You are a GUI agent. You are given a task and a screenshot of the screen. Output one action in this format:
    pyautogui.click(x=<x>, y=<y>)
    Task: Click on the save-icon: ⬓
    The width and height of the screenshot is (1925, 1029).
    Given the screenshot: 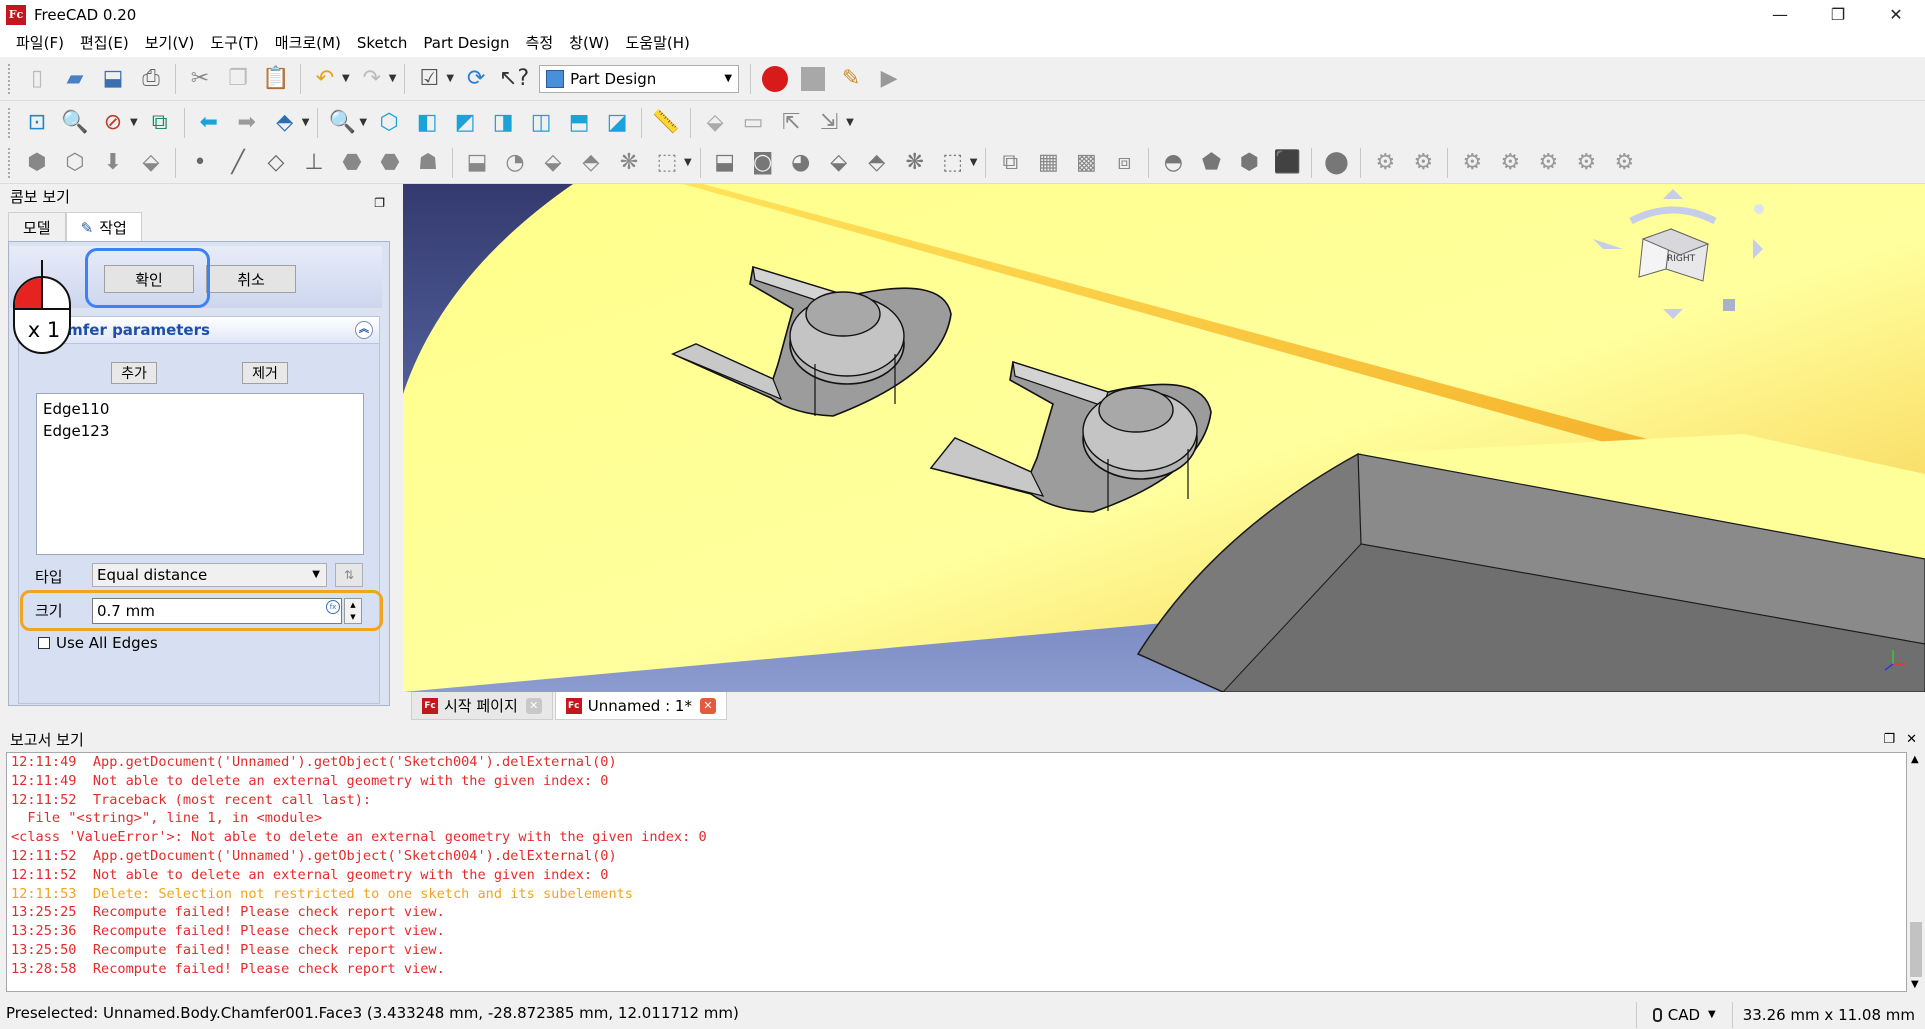 What is the action you would take?
    pyautogui.click(x=113, y=79)
    